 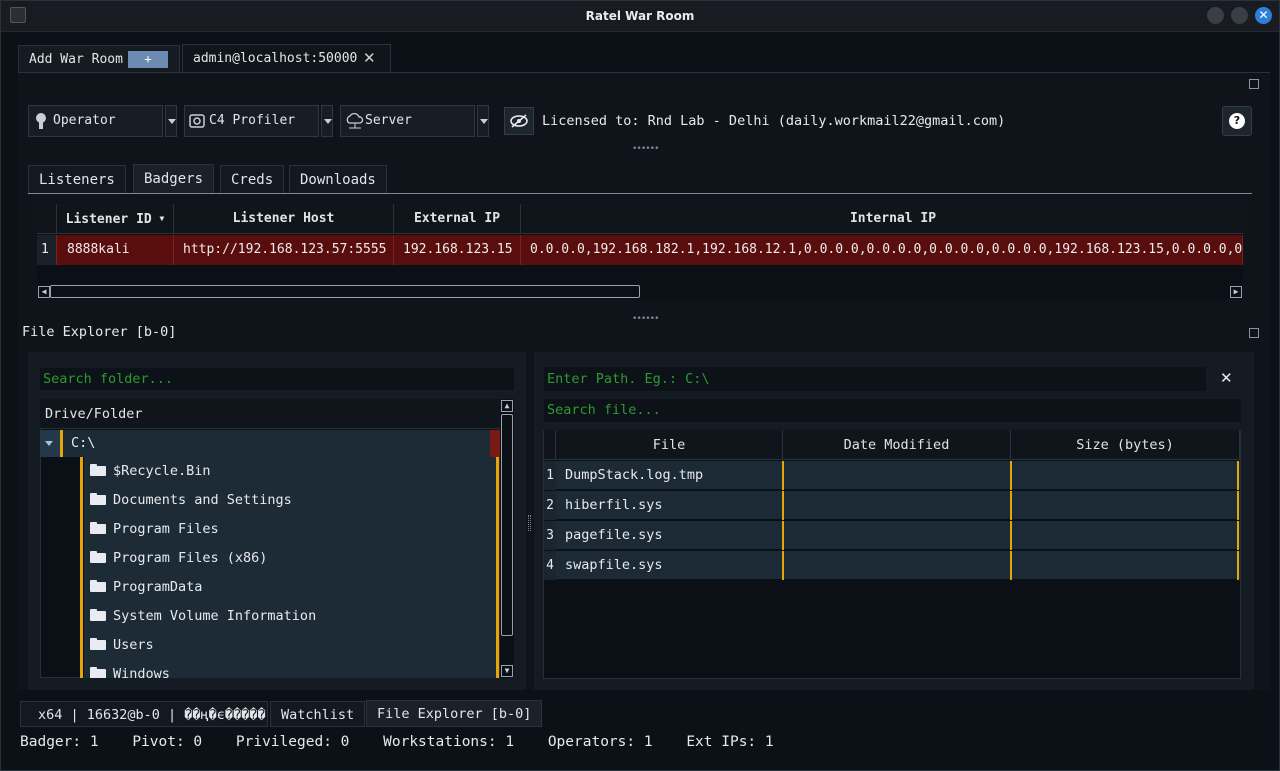 I want to click on maximize-button, so click(x=1239, y=15).